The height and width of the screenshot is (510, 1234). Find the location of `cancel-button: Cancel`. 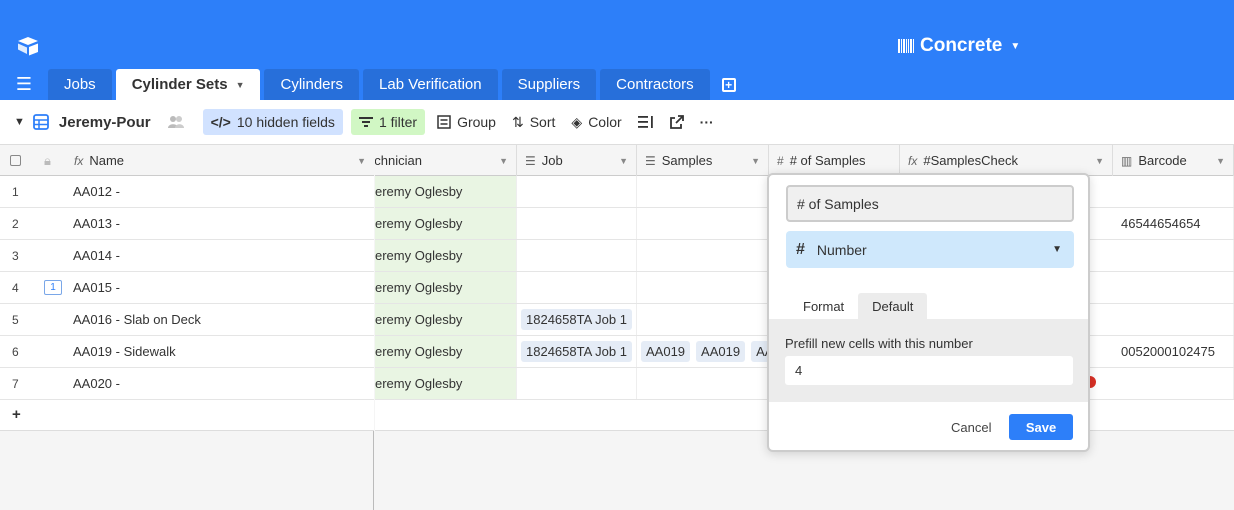

cancel-button: Cancel is located at coordinates (971, 427).